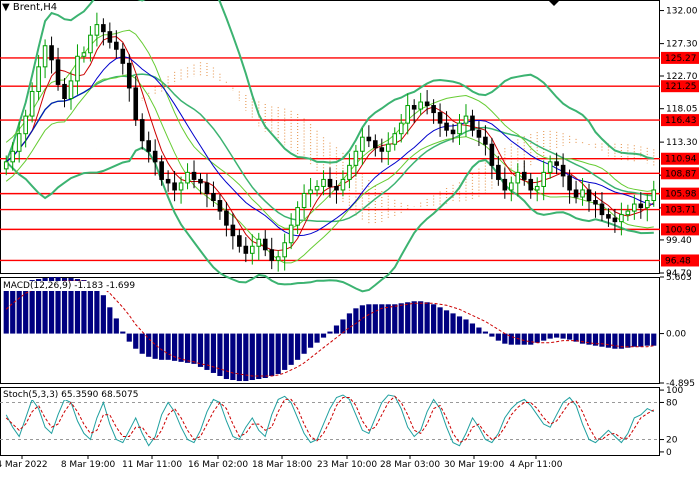 This screenshot has width=700, height=504. I want to click on stochastic-axis-label: 0, so click(669, 453).